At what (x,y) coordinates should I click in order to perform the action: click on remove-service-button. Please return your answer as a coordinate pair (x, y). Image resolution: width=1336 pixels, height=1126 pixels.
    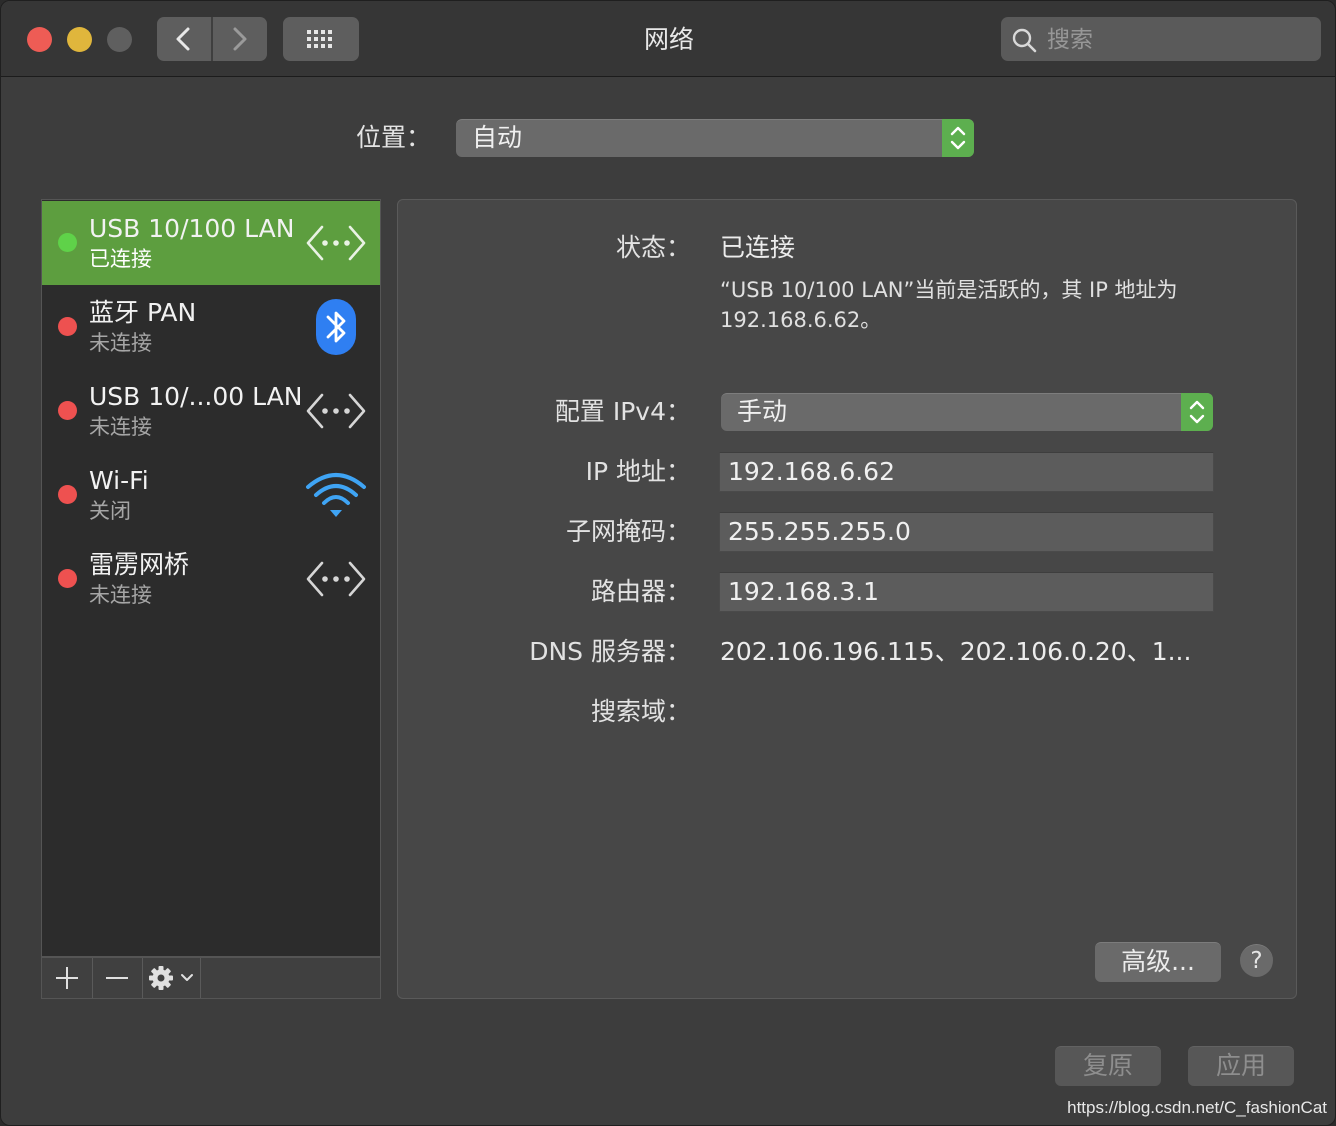
    Looking at the image, I should click on (117, 978).